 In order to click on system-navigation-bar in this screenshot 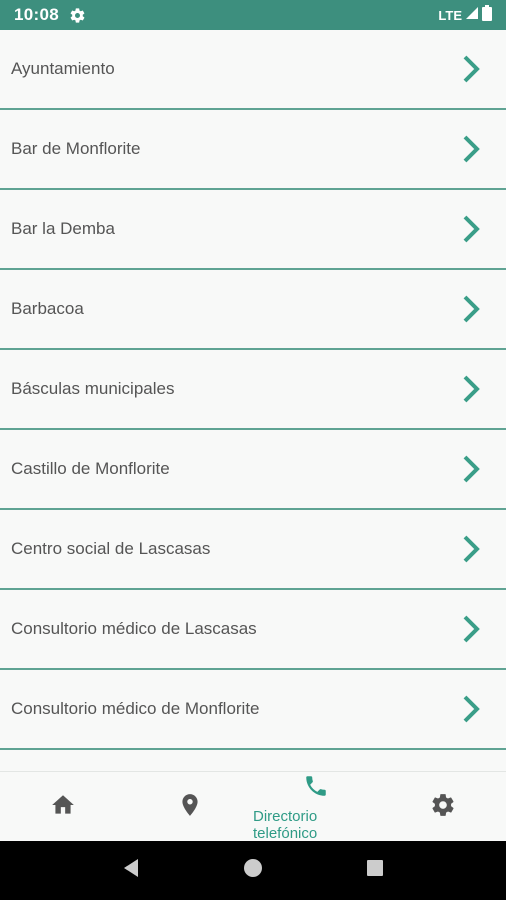, I will do `click(253, 870)`.